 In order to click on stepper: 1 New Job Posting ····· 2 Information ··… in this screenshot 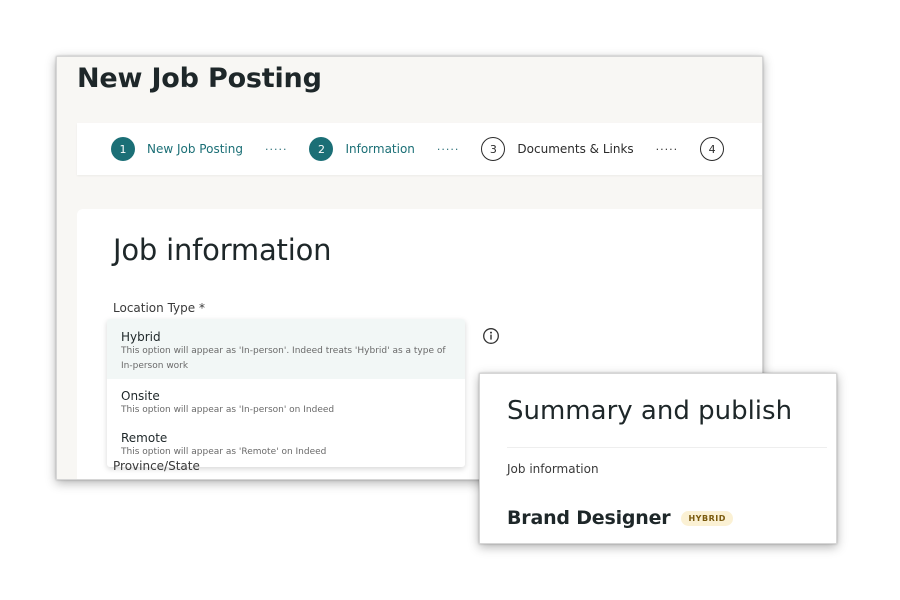, I will do `click(419, 149)`.